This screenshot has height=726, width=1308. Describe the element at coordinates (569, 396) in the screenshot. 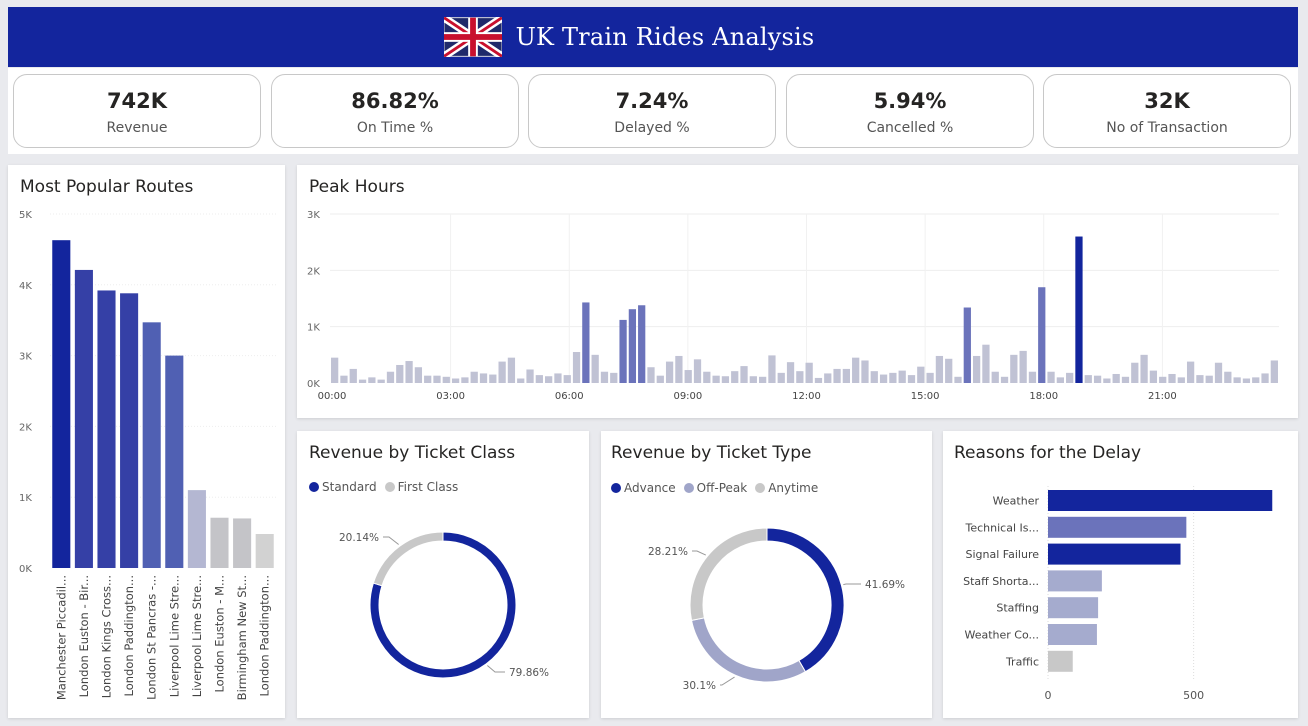

I see `x-tick-label: 06:00` at that location.